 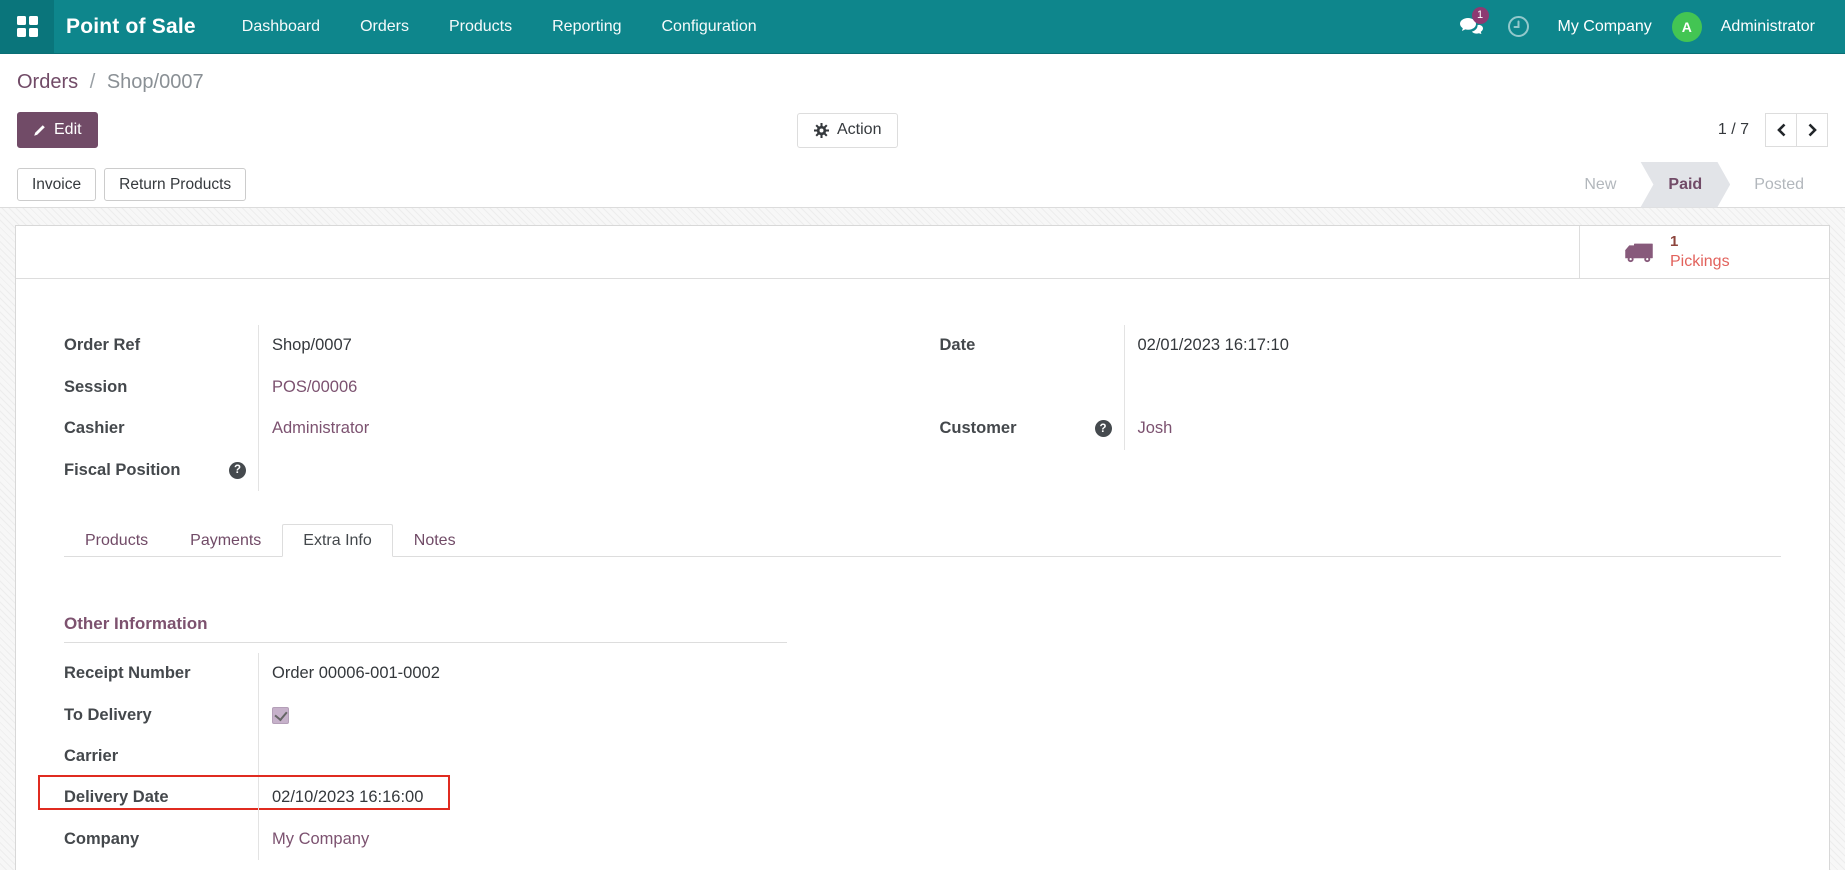 I want to click on company-link: My Company, so click(x=320, y=839).